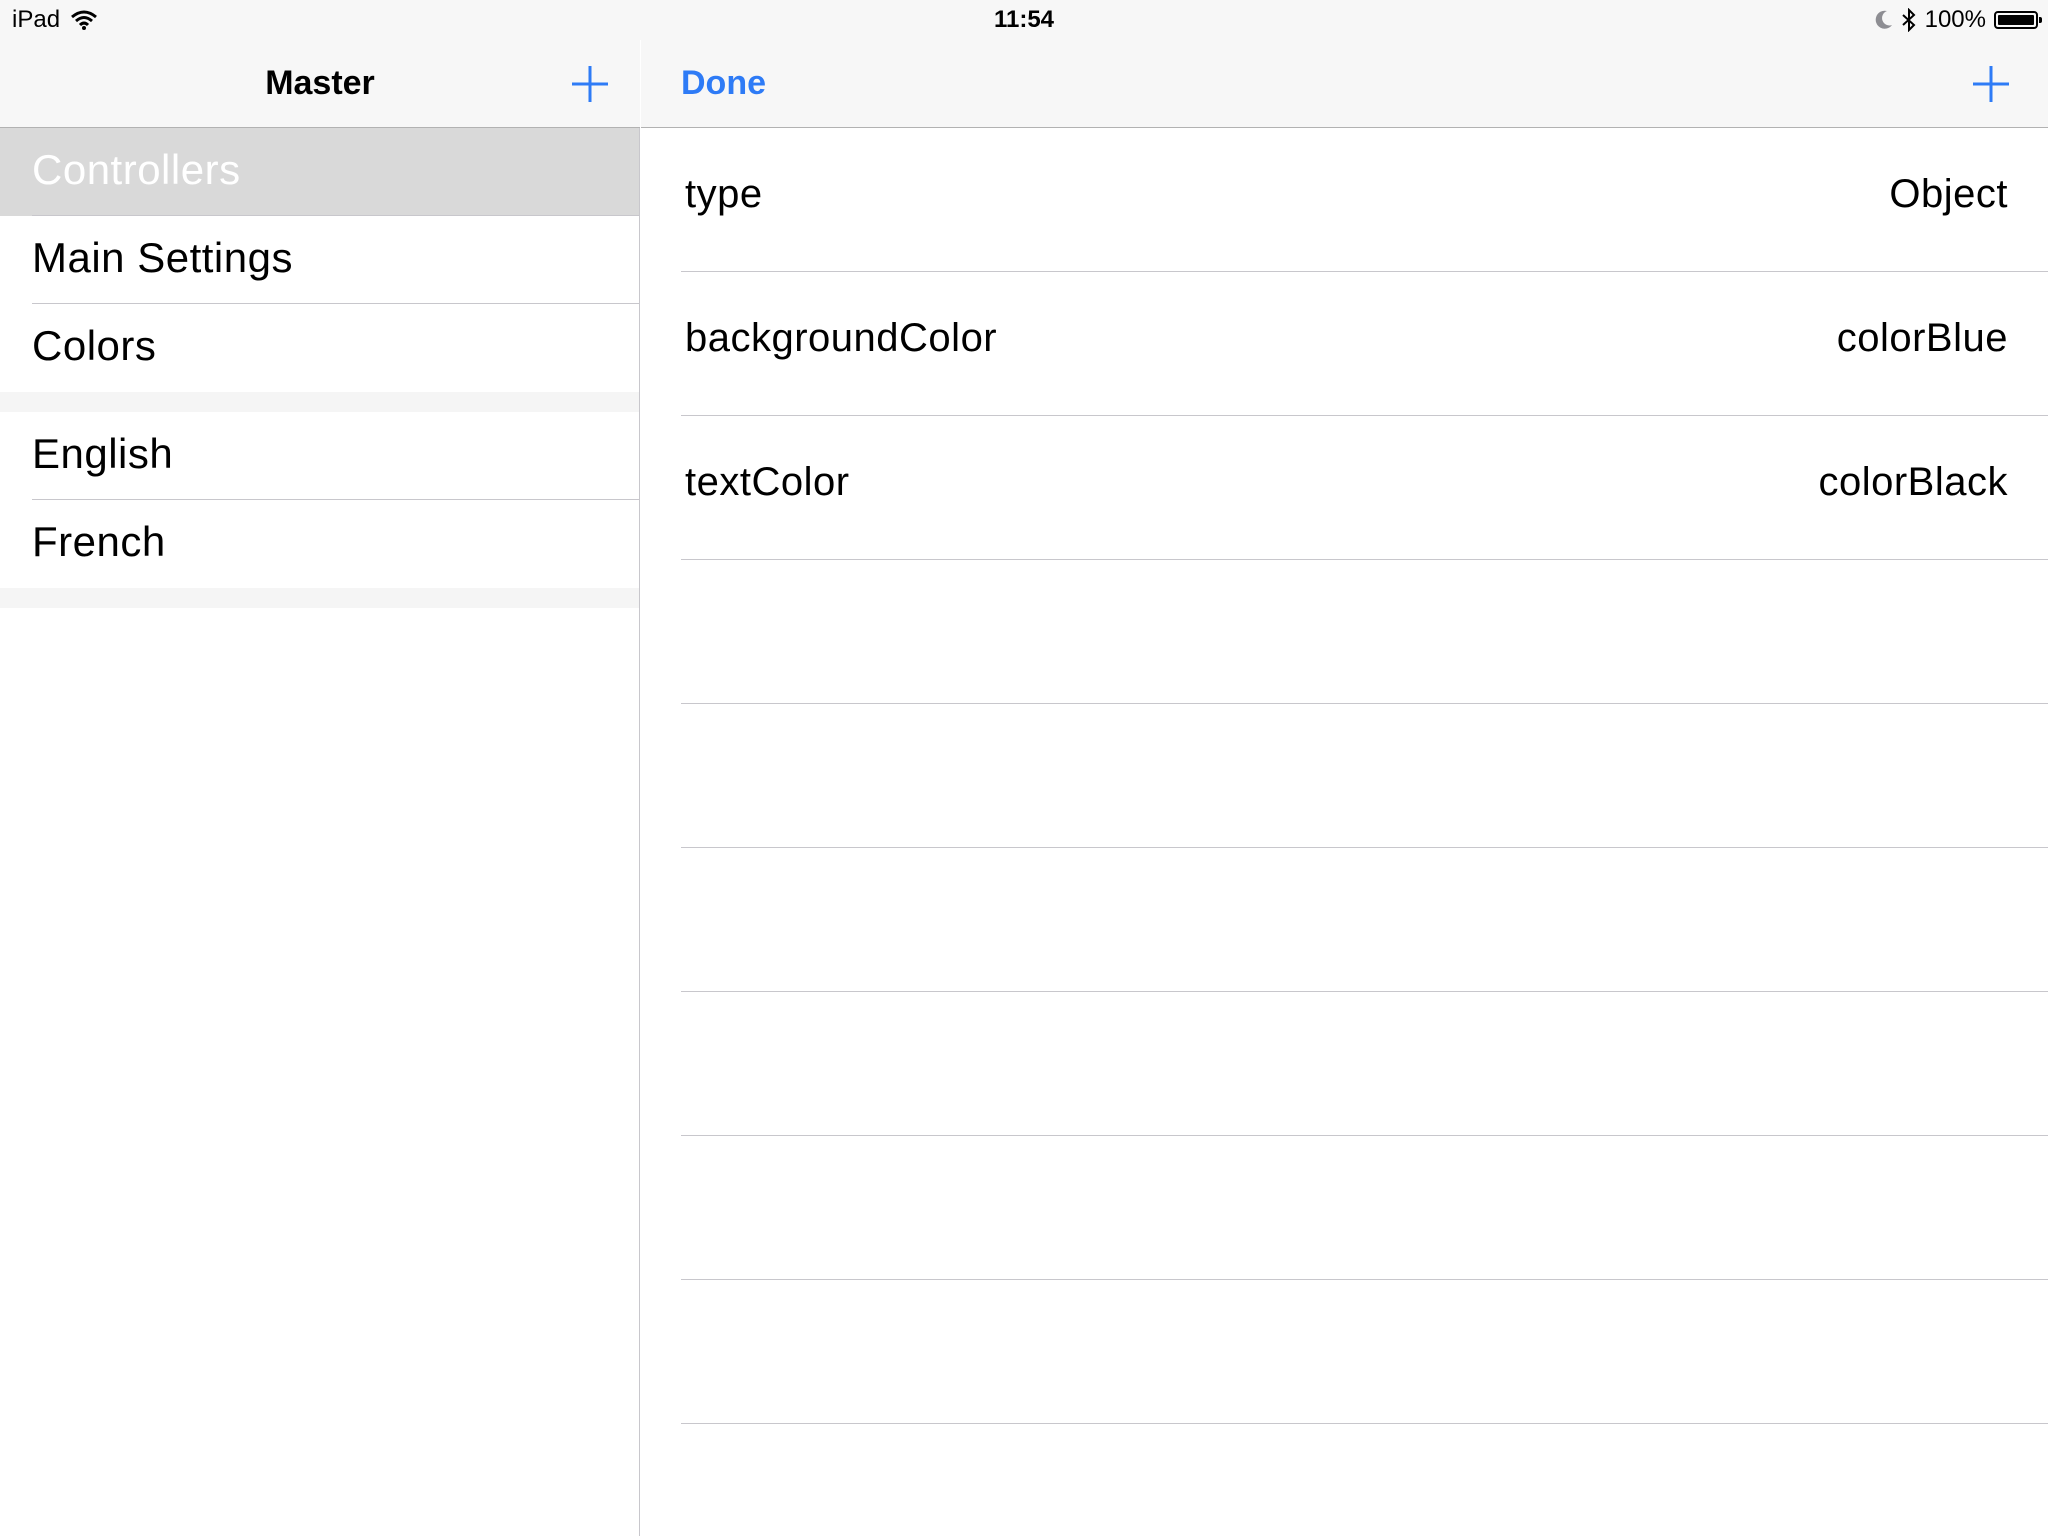 This screenshot has height=1536, width=2048. I want to click on detail-row: backgroundColor colorBlue, so click(1344, 344).